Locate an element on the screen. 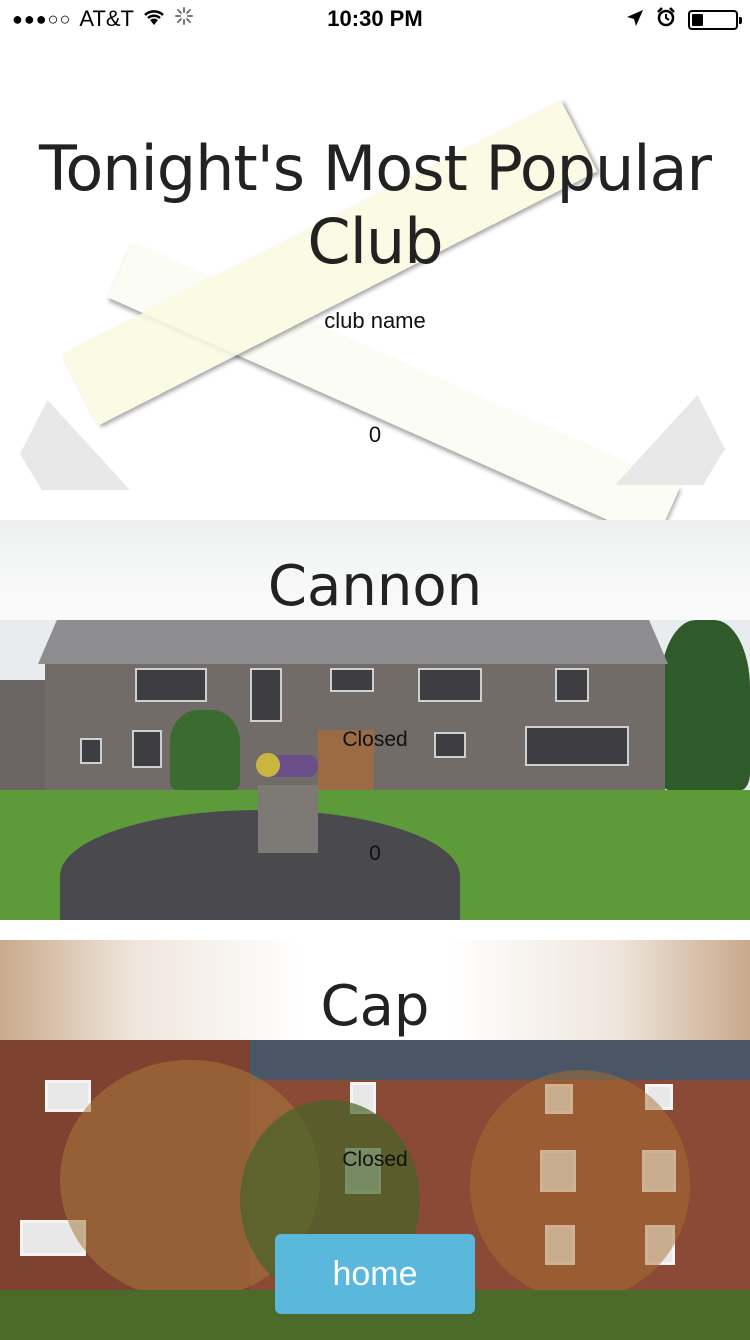 The height and width of the screenshot is (1340, 750). club-name: Cannon is located at coordinates (375, 586).